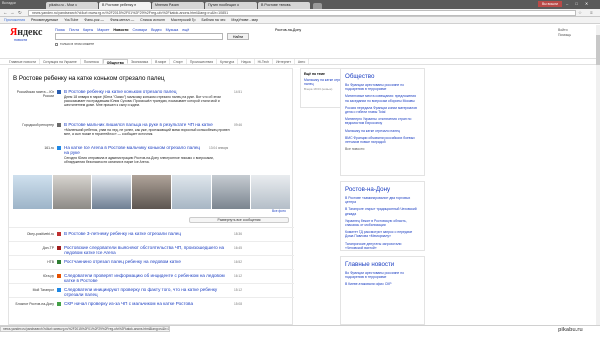 This screenshot has width=600, height=337. I want to click on search-input, so click(139, 36).